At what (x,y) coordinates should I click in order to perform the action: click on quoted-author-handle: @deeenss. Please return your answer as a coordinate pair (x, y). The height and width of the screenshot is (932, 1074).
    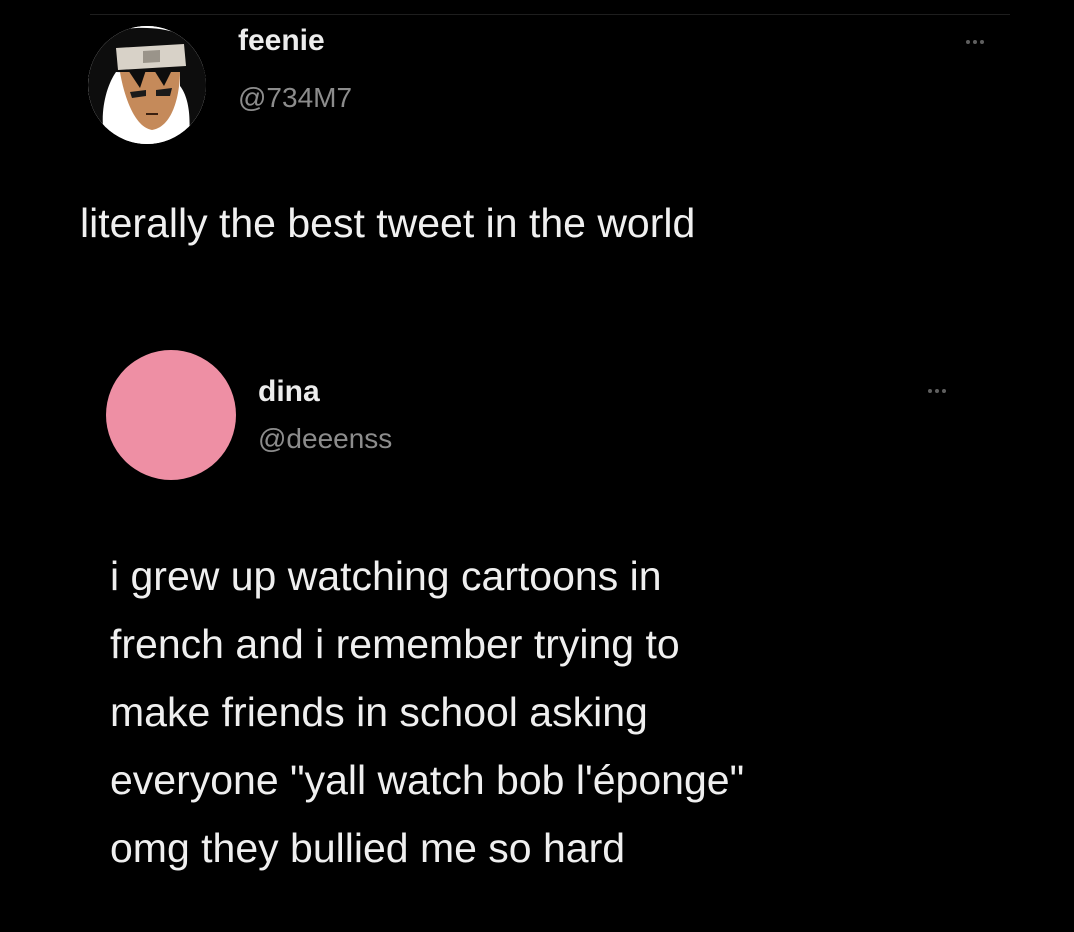
    Looking at the image, I should click on (325, 439).